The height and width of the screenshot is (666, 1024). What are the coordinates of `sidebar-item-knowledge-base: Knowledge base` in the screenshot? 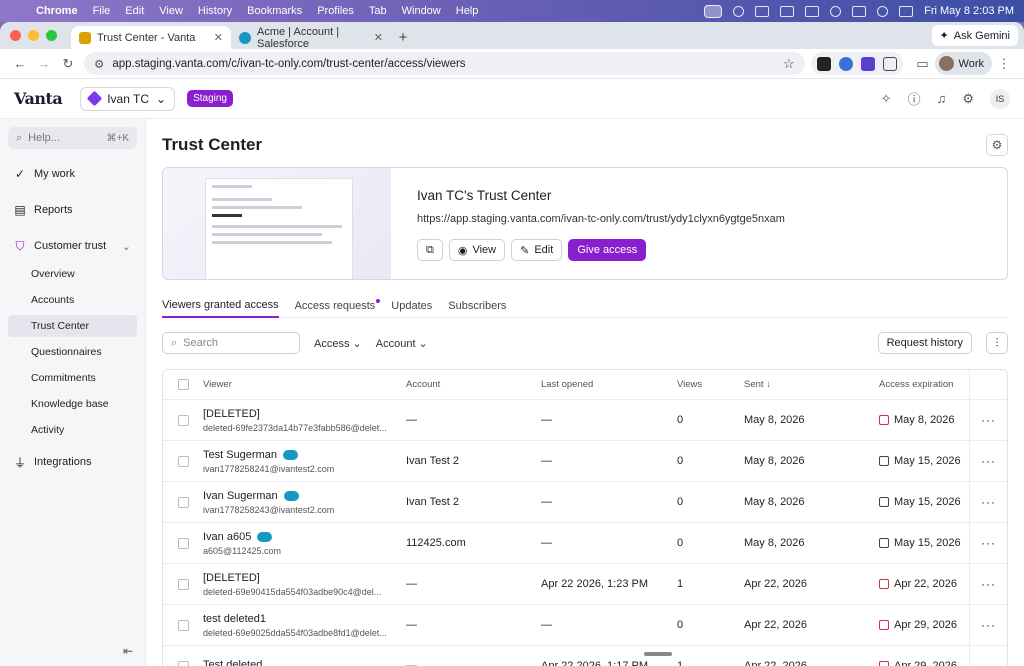 It's located at (72, 404).